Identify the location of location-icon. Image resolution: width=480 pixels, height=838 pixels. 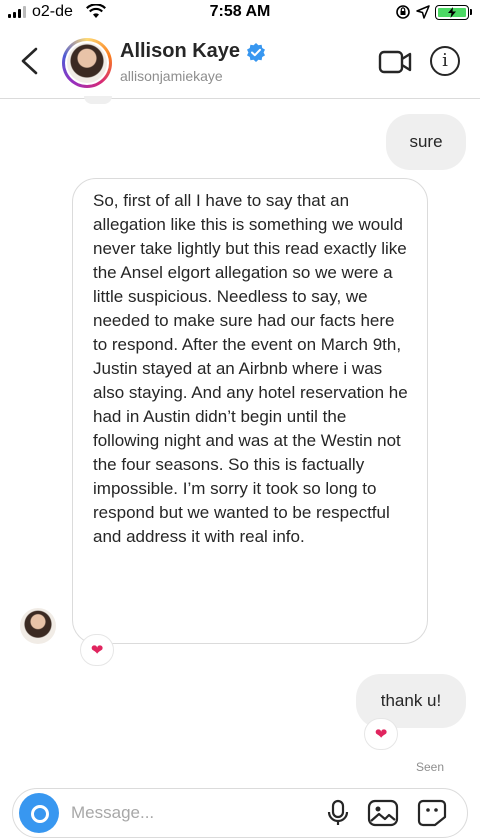
(423, 12).